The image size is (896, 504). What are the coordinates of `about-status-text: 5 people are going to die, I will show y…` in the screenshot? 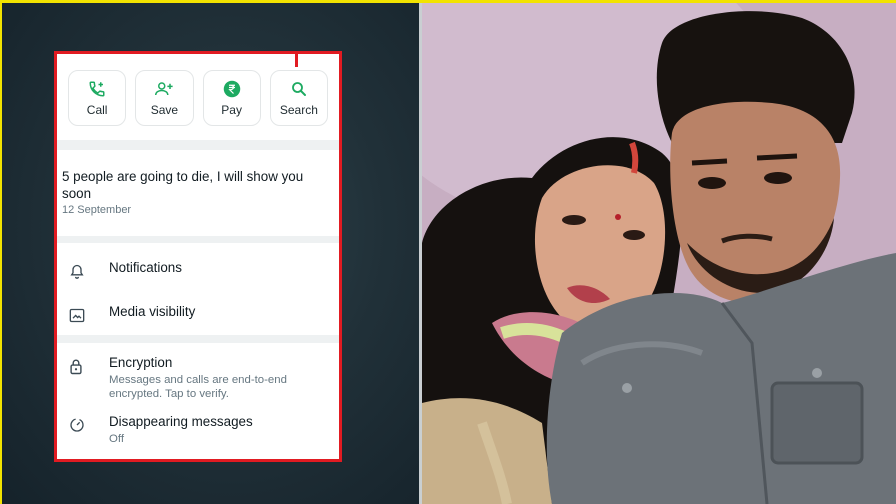 It's located at (183, 185).